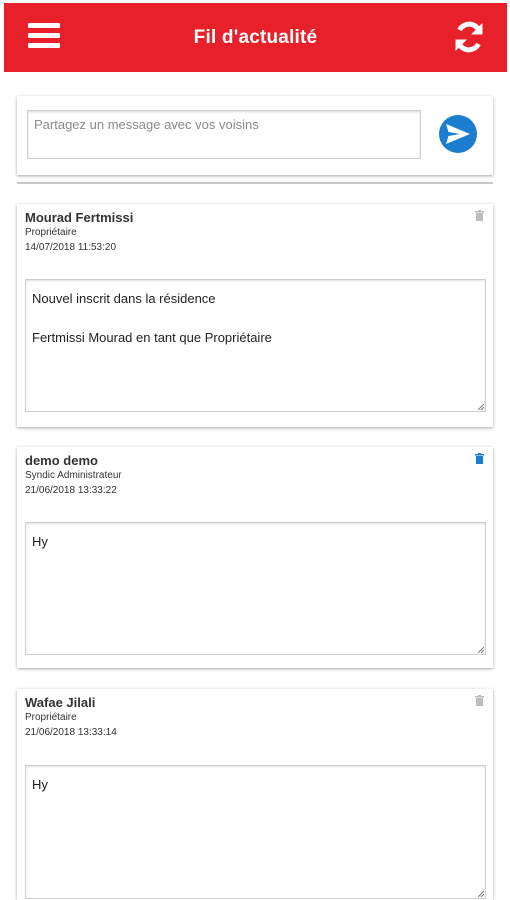 This screenshot has height=900, width=510. What do you see at coordinates (469, 37) in the screenshot?
I see `refresh-icon` at bounding box center [469, 37].